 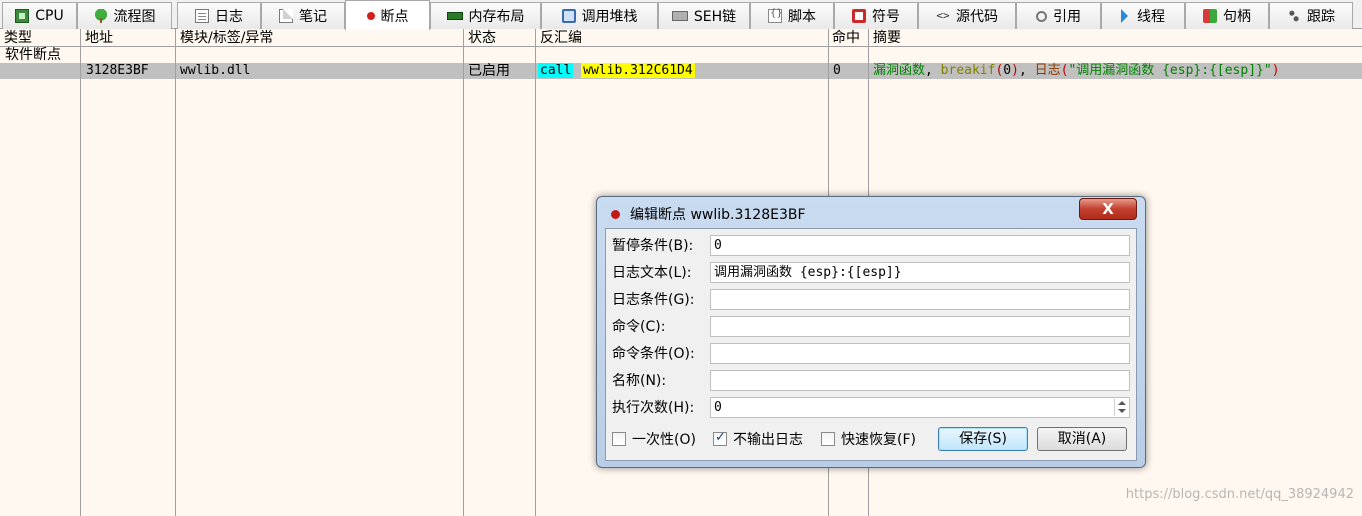 What do you see at coordinates (1121, 407) in the screenshot?
I see `spin-buttons` at bounding box center [1121, 407].